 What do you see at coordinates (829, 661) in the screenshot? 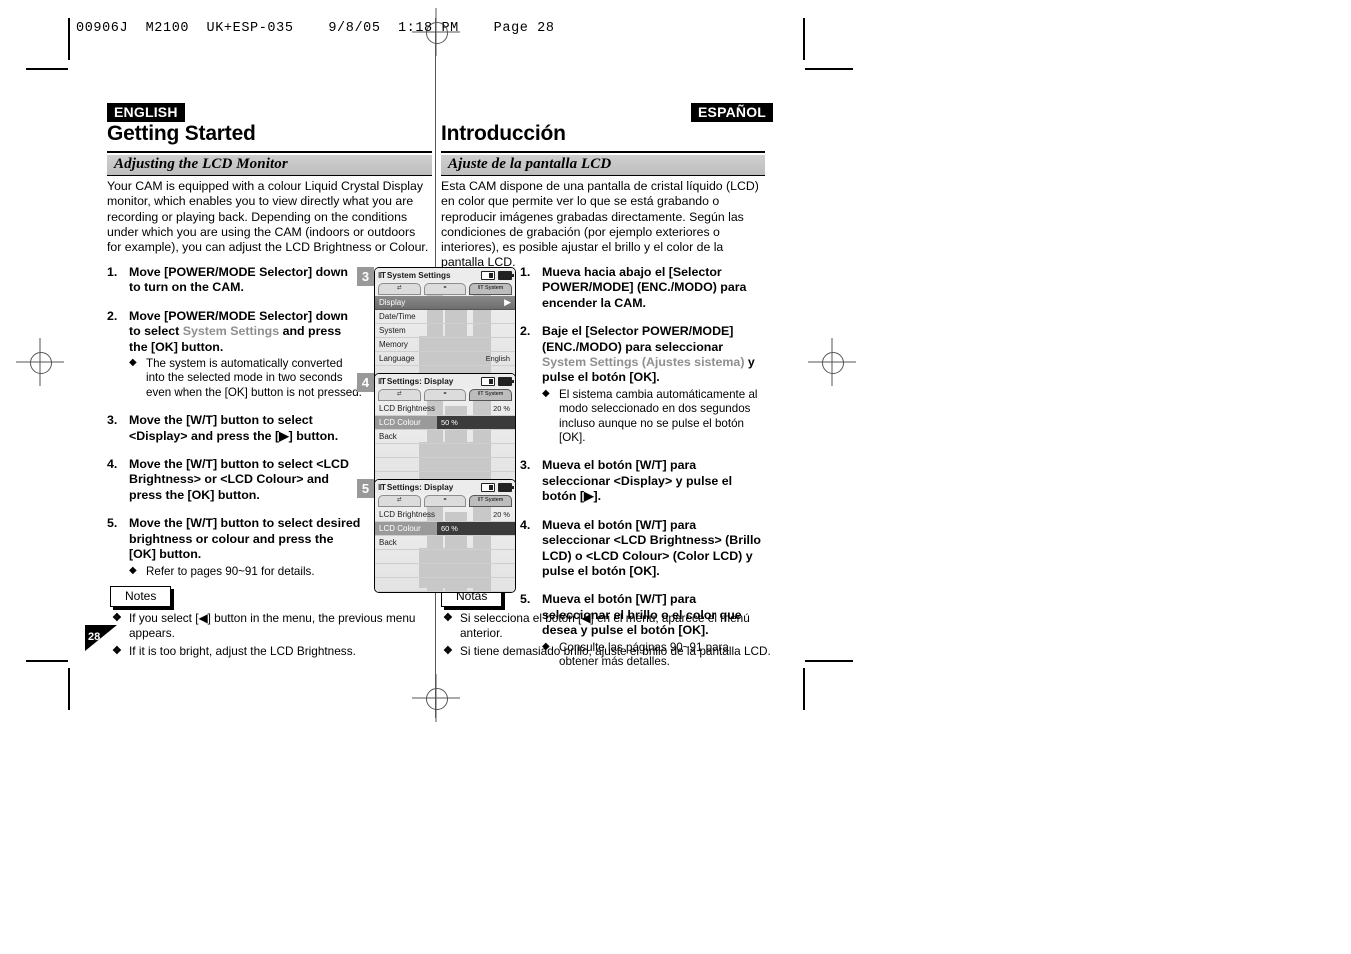
I see `crop-mark-bottom-right-h` at bounding box center [829, 661].